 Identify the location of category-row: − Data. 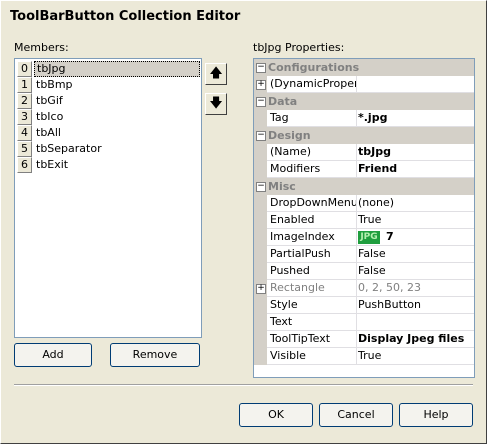
(364, 101).